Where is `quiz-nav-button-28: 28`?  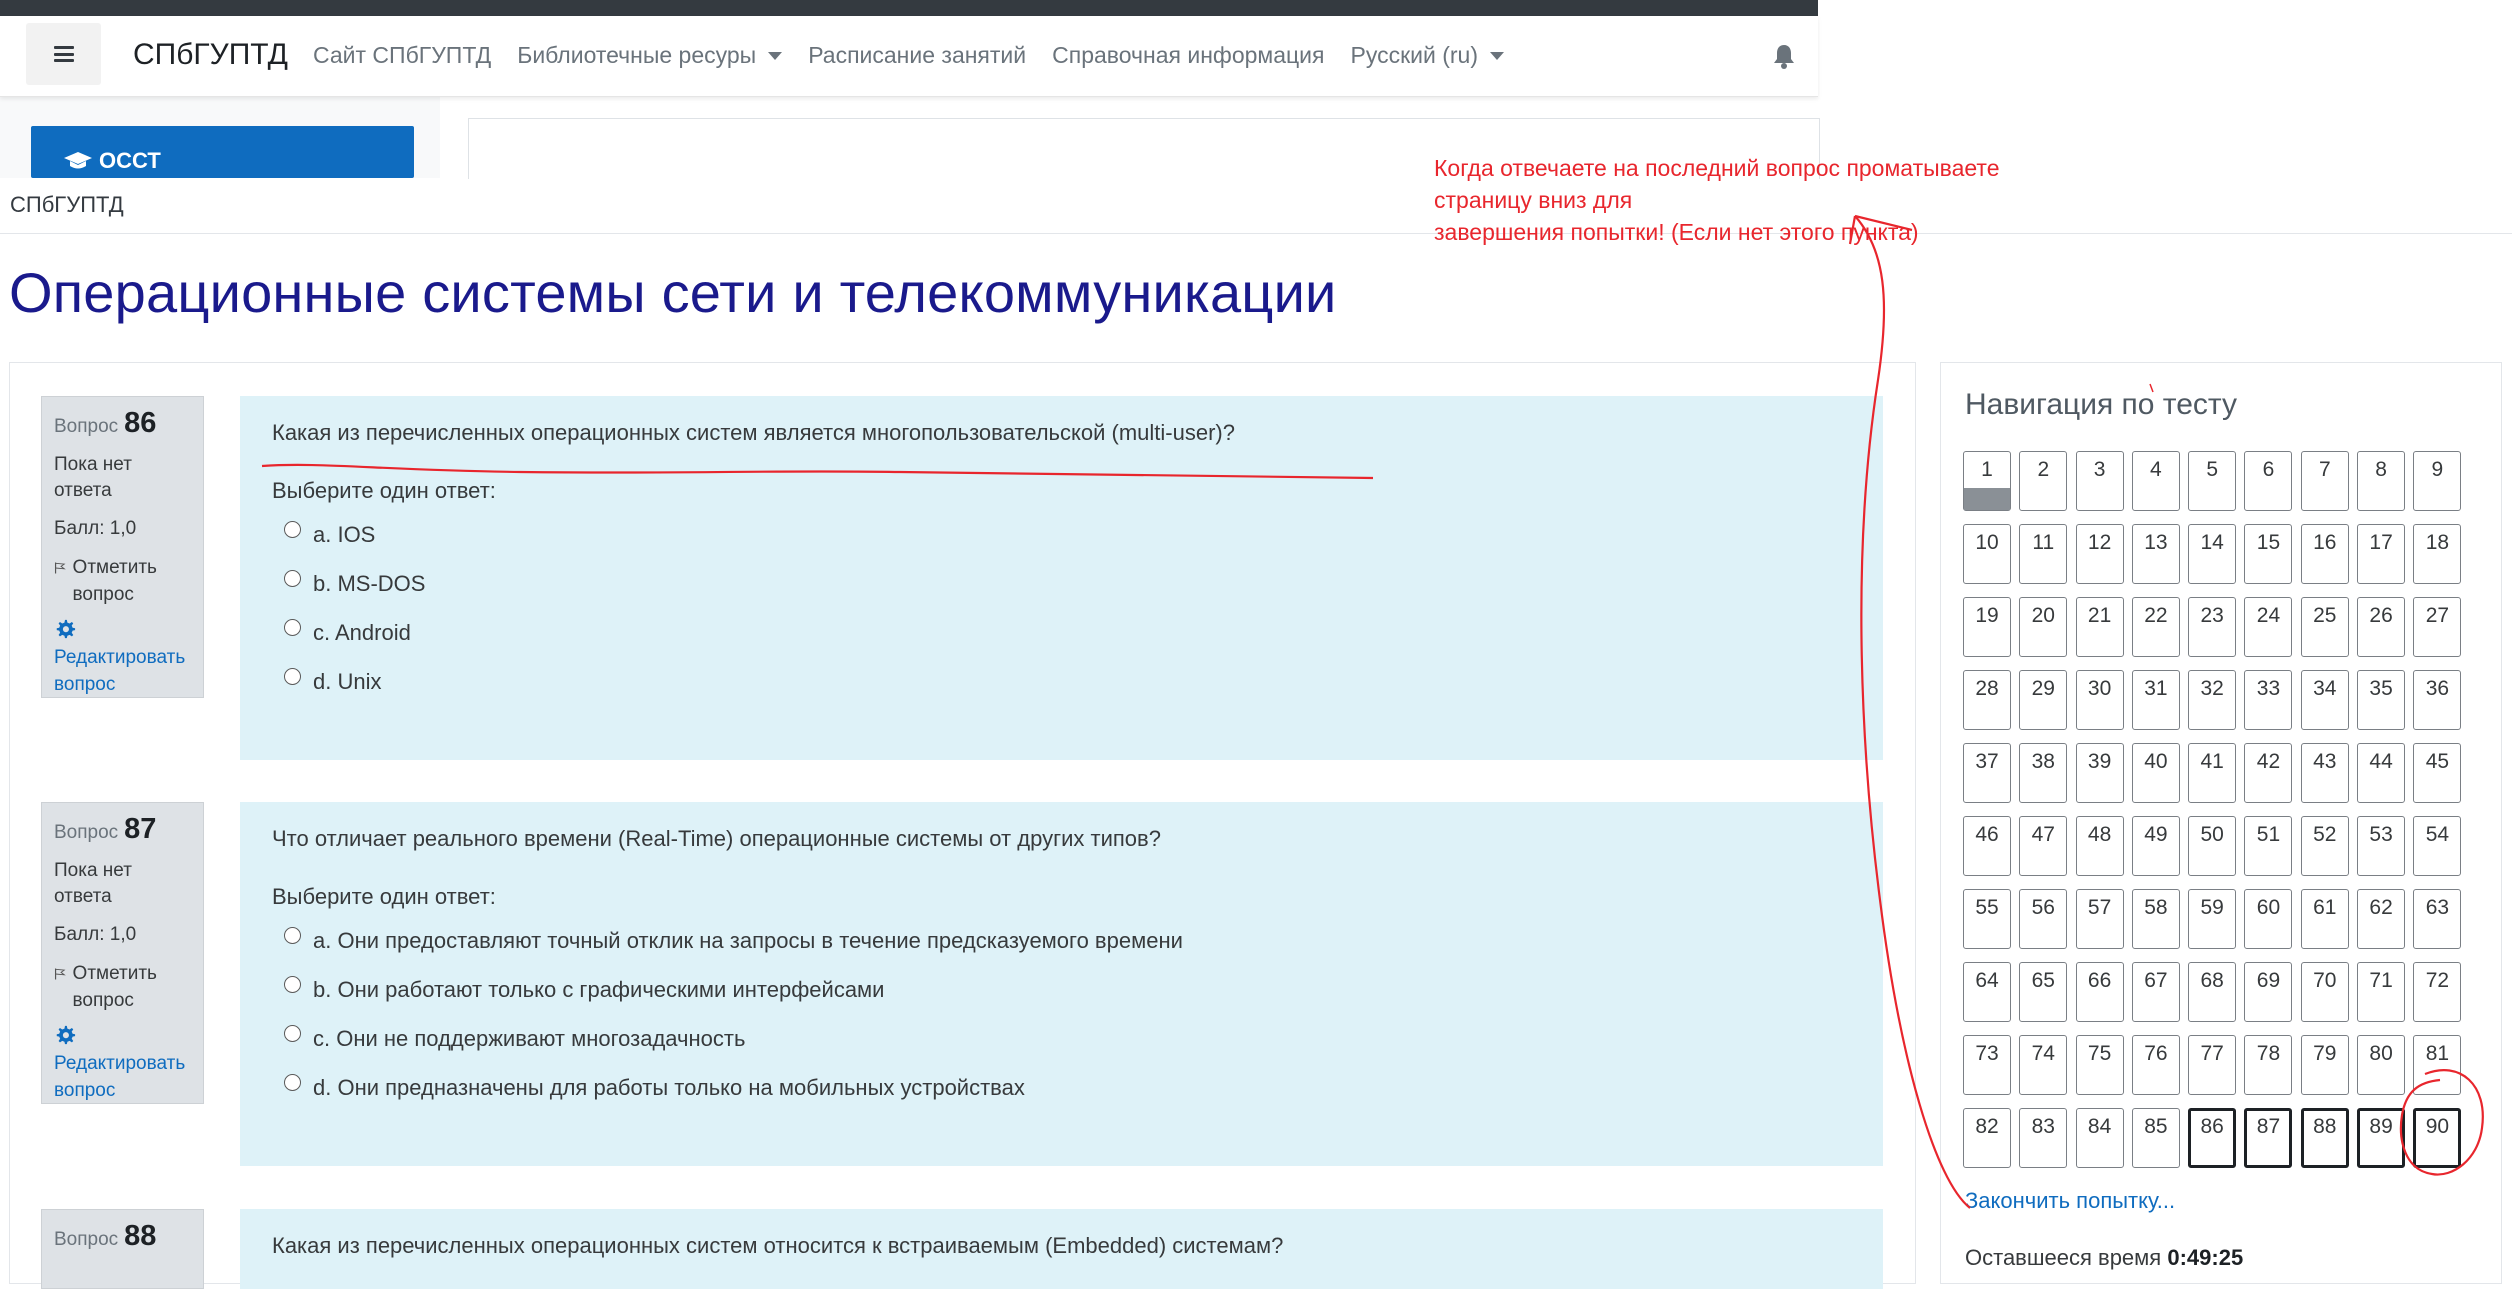 quiz-nav-button-28: 28 is located at coordinates (1987, 700).